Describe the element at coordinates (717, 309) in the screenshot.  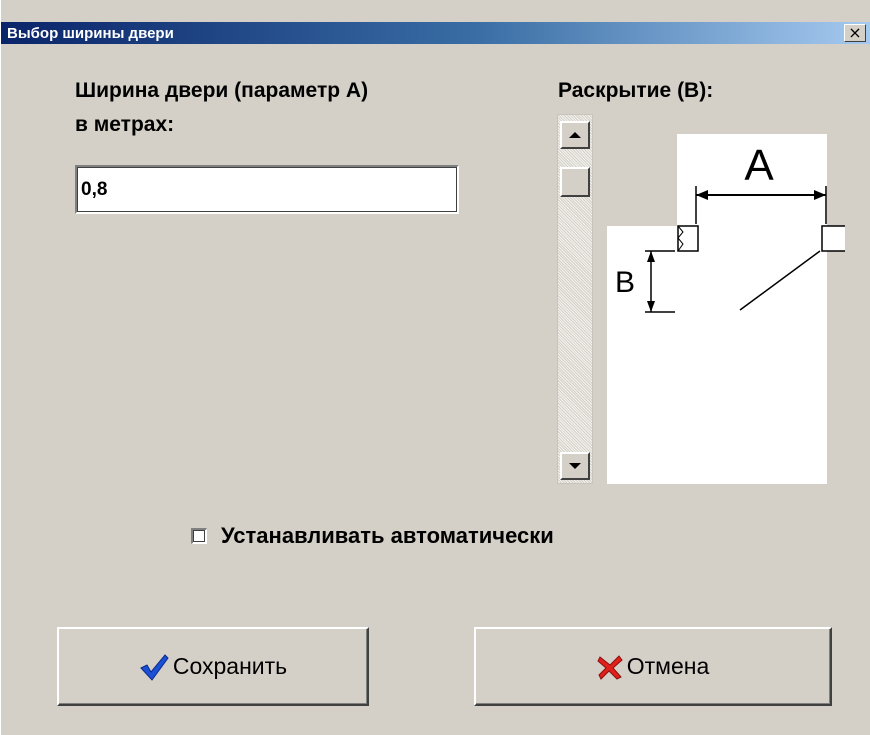
I see `diagram-background` at that location.